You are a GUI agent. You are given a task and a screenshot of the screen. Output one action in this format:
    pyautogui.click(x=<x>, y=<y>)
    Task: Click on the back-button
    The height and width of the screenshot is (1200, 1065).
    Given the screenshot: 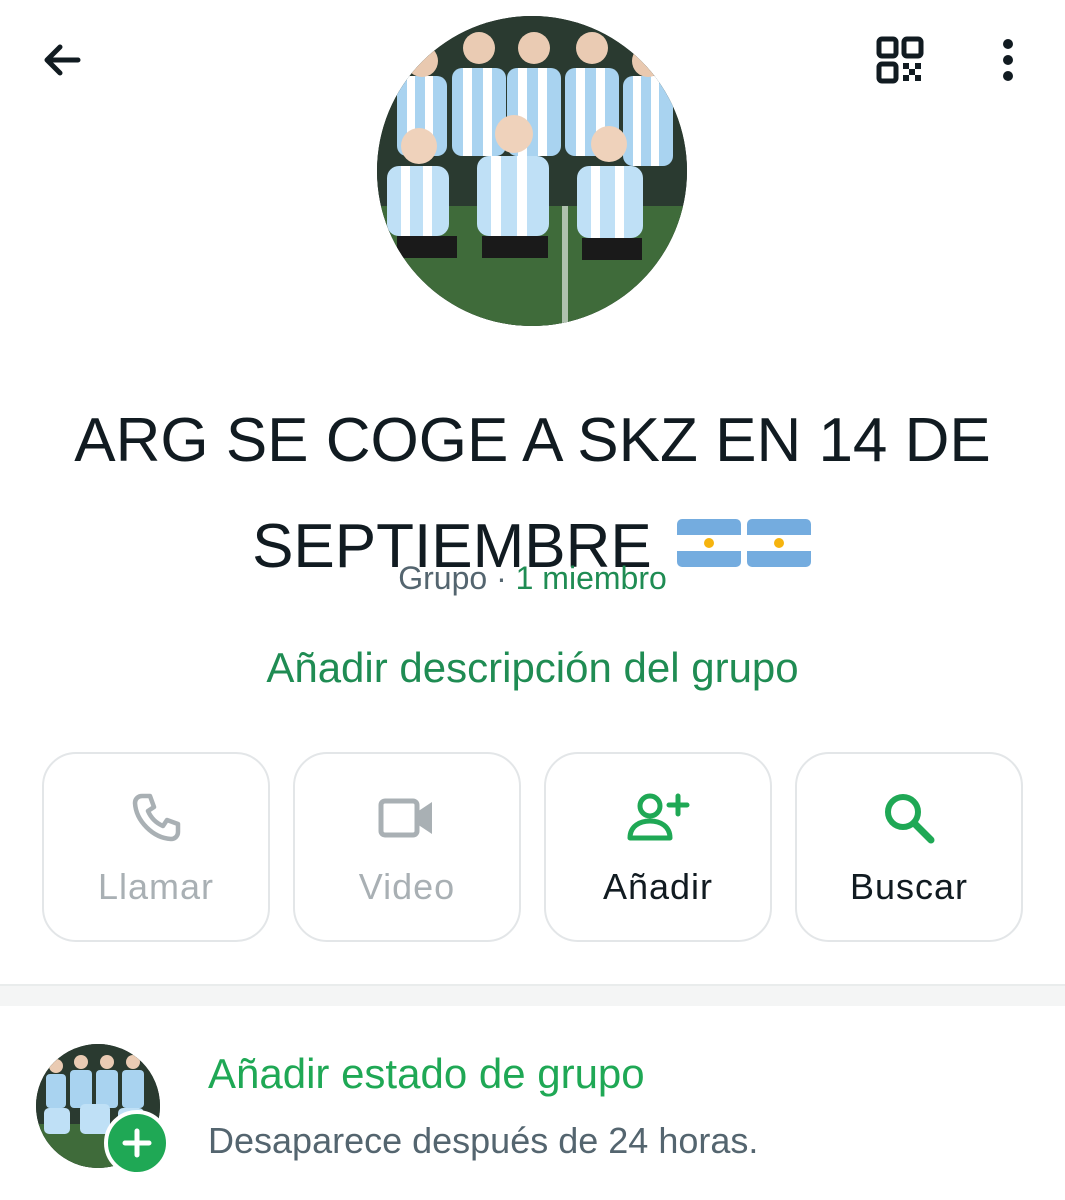 What is the action you would take?
    pyautogui.click(x=62, y=60)
    